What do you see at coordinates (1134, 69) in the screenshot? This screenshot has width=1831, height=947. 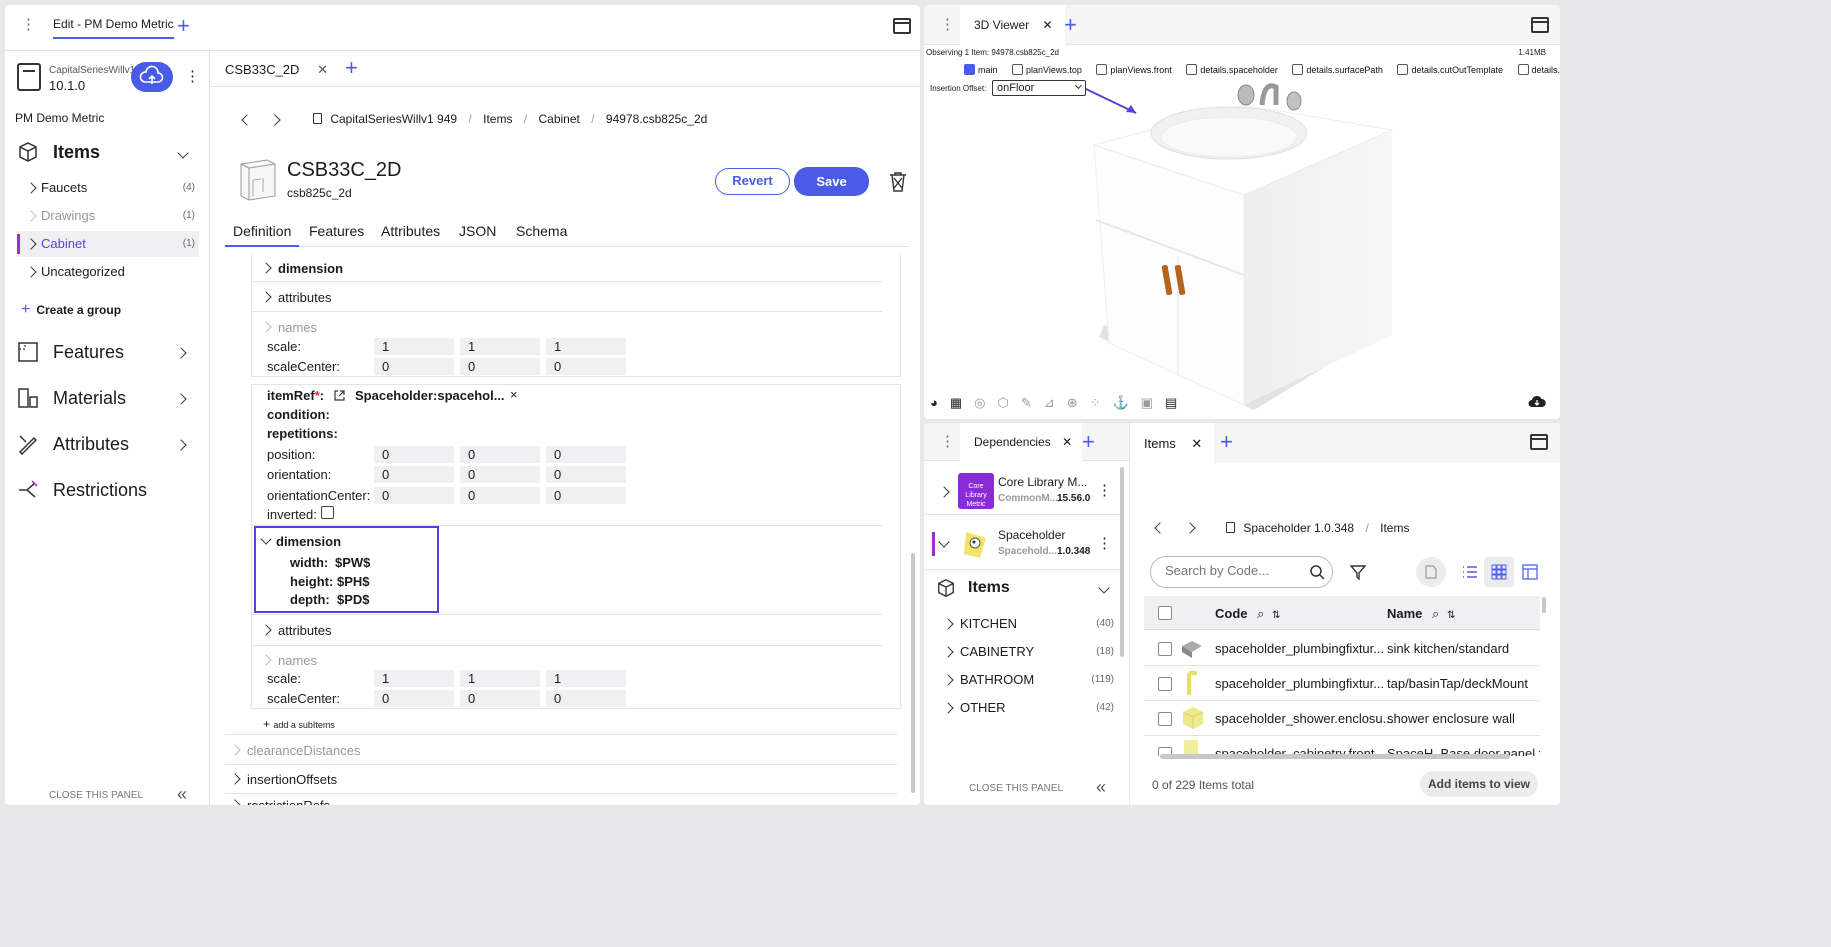 I see `toggle-planviews-front: planViews.front` at bounding box center [1134, 69].